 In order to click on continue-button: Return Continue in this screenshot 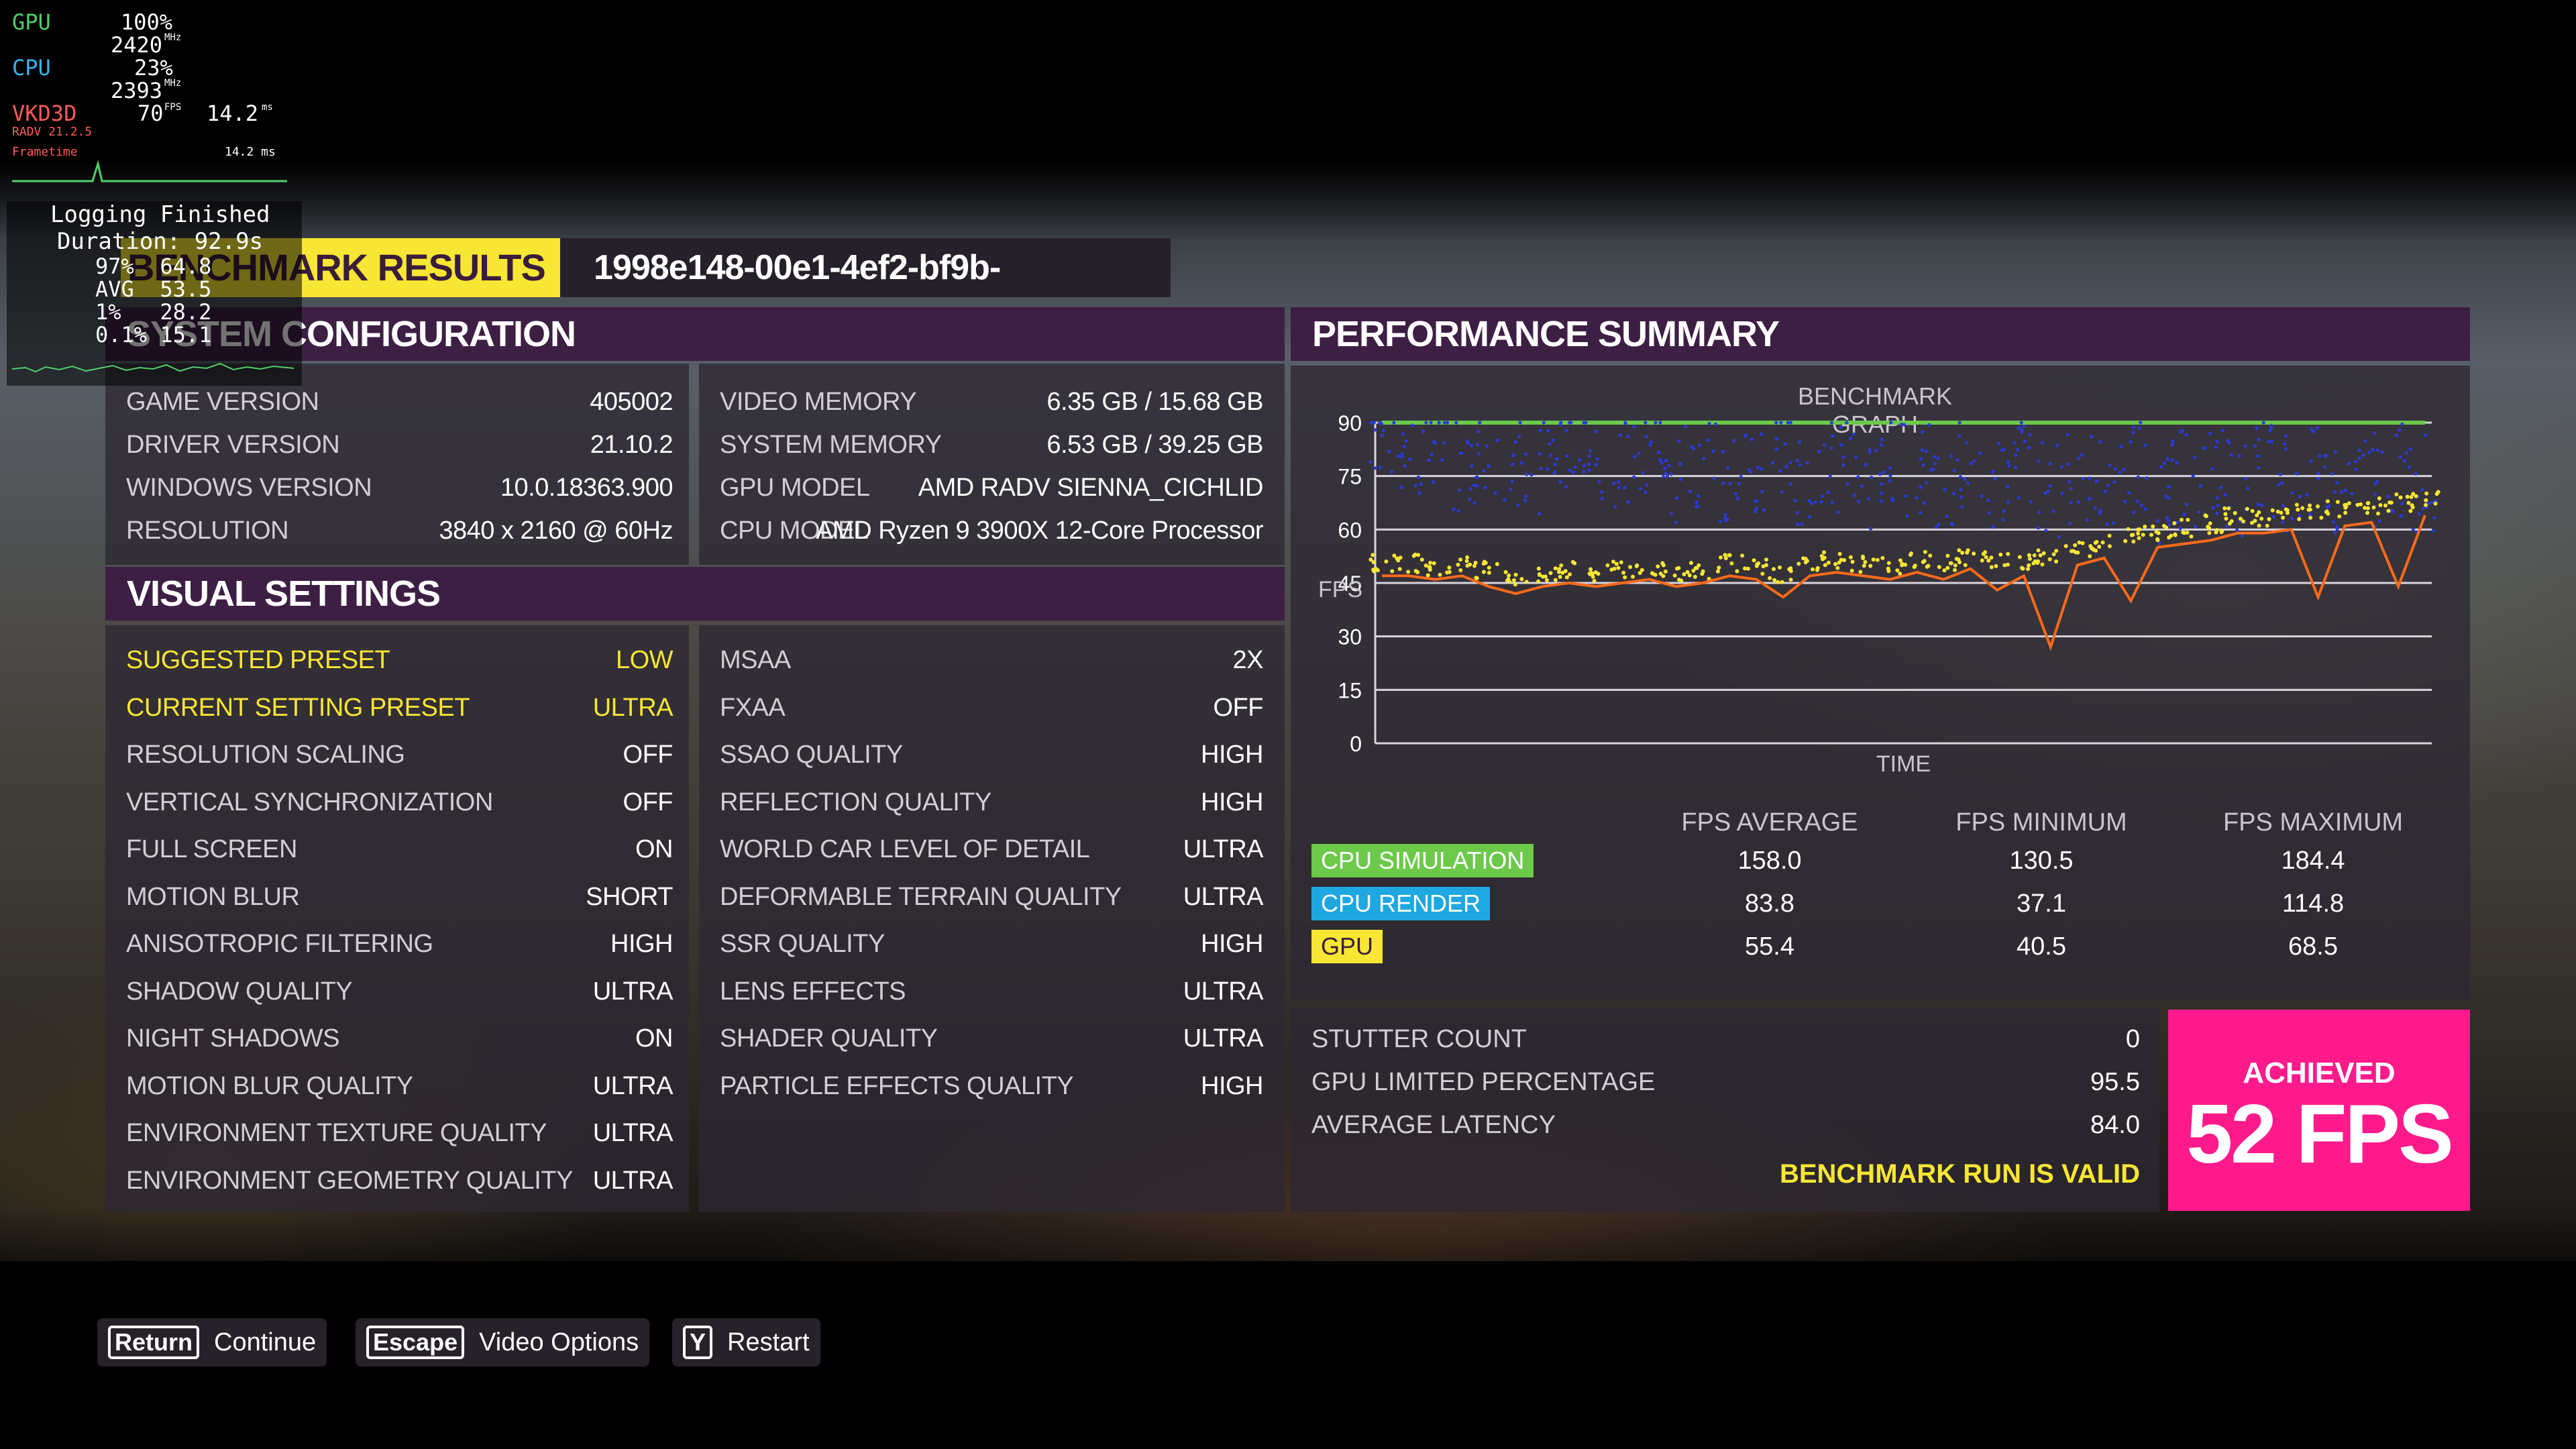, I will do `click(212, 1342)`.